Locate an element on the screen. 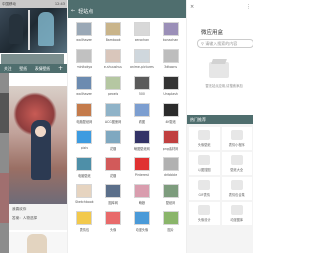 The image size is (320, 253). tab-follow: 关注 is located at coordinates (8, 69).